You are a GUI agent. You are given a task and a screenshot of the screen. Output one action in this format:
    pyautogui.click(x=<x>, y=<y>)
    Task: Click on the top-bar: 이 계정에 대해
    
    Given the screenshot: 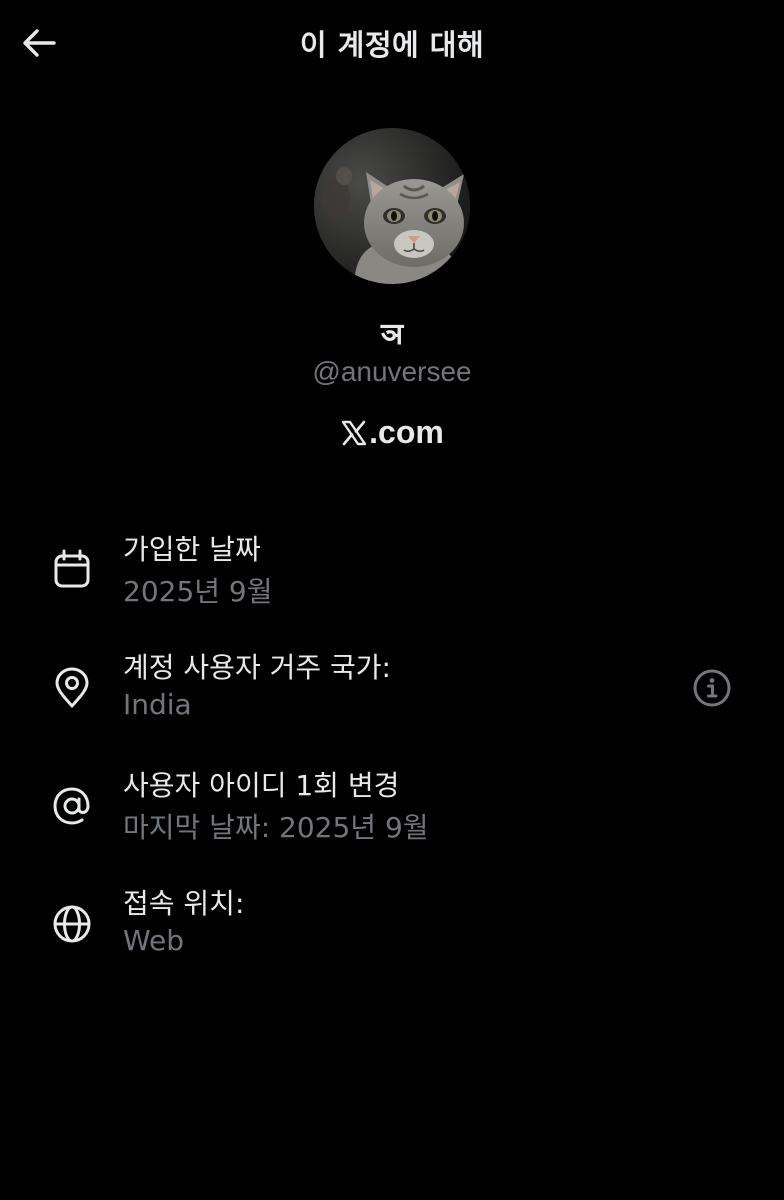 What is the action you would take?
    pyautogui.click(x=392, y=44)
    